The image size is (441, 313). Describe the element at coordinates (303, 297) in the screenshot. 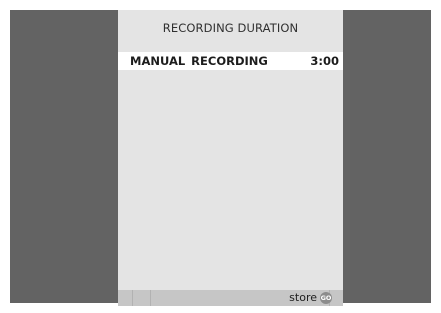

I see `store-label: store` at that location.